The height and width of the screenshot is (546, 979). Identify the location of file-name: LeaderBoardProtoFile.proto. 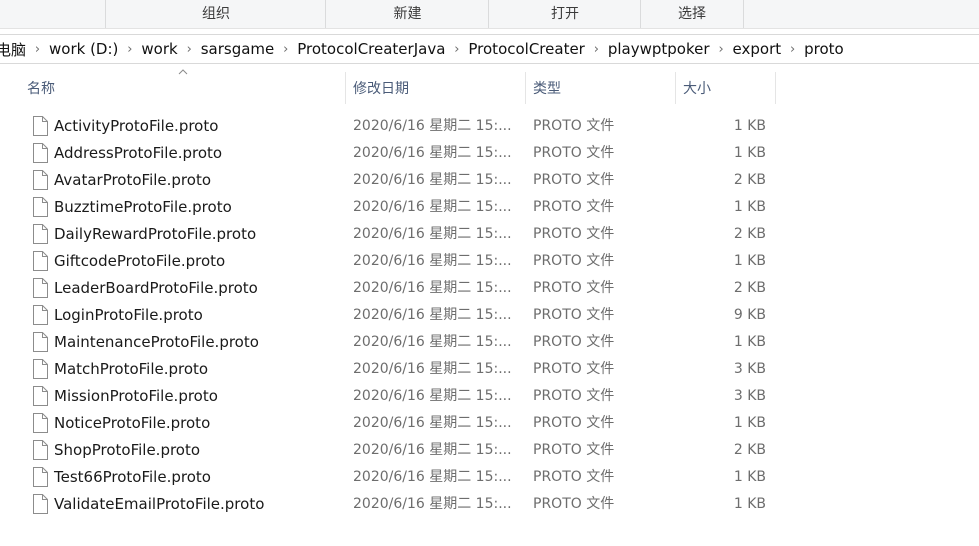
(156, 288).